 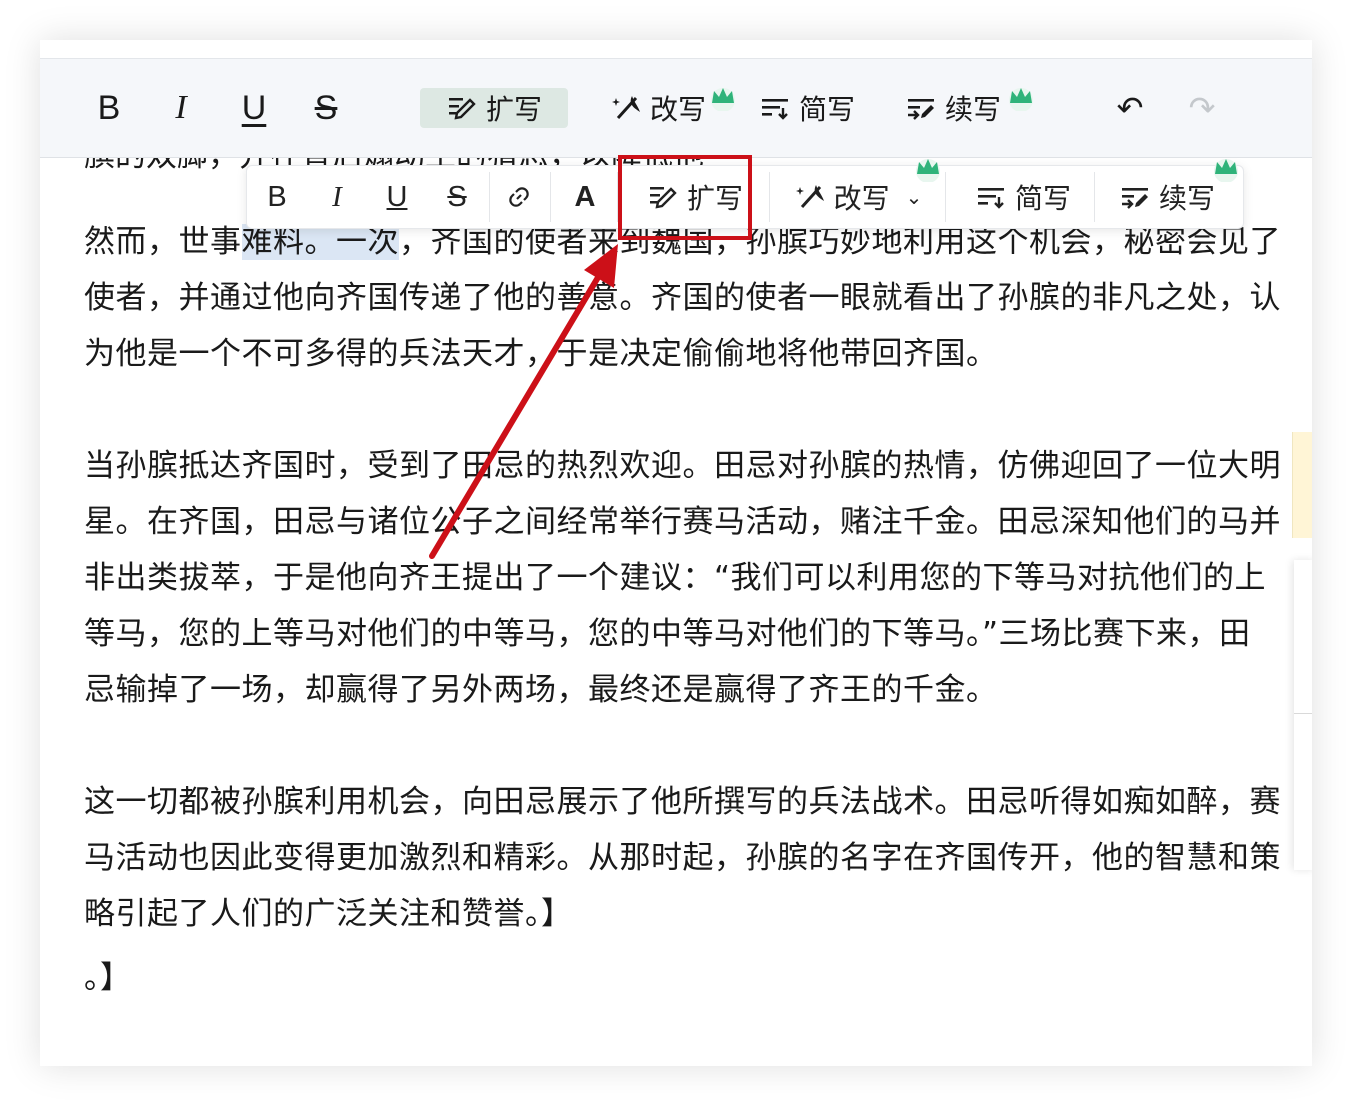 I want to click on text-line: 使者，并通过他向齐国传递了他的善意。齐国的使者一眼就看出了孙膑的非凡之处，认, so click(x=682, y=298).